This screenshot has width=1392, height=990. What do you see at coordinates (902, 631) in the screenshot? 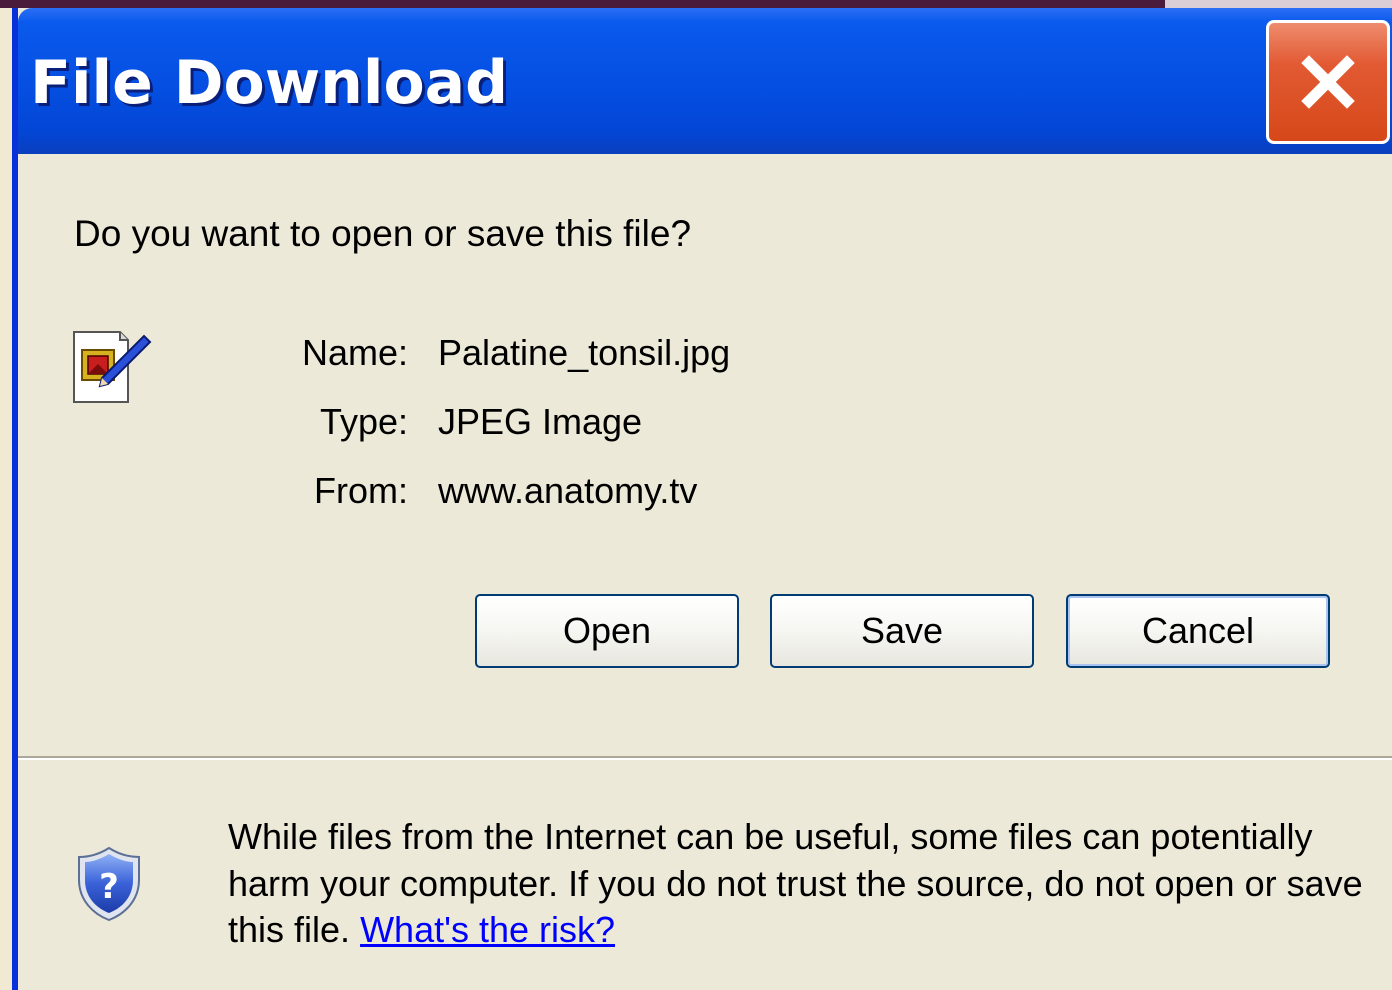
I see `save-button: Save` at bounding box center [902, 631].